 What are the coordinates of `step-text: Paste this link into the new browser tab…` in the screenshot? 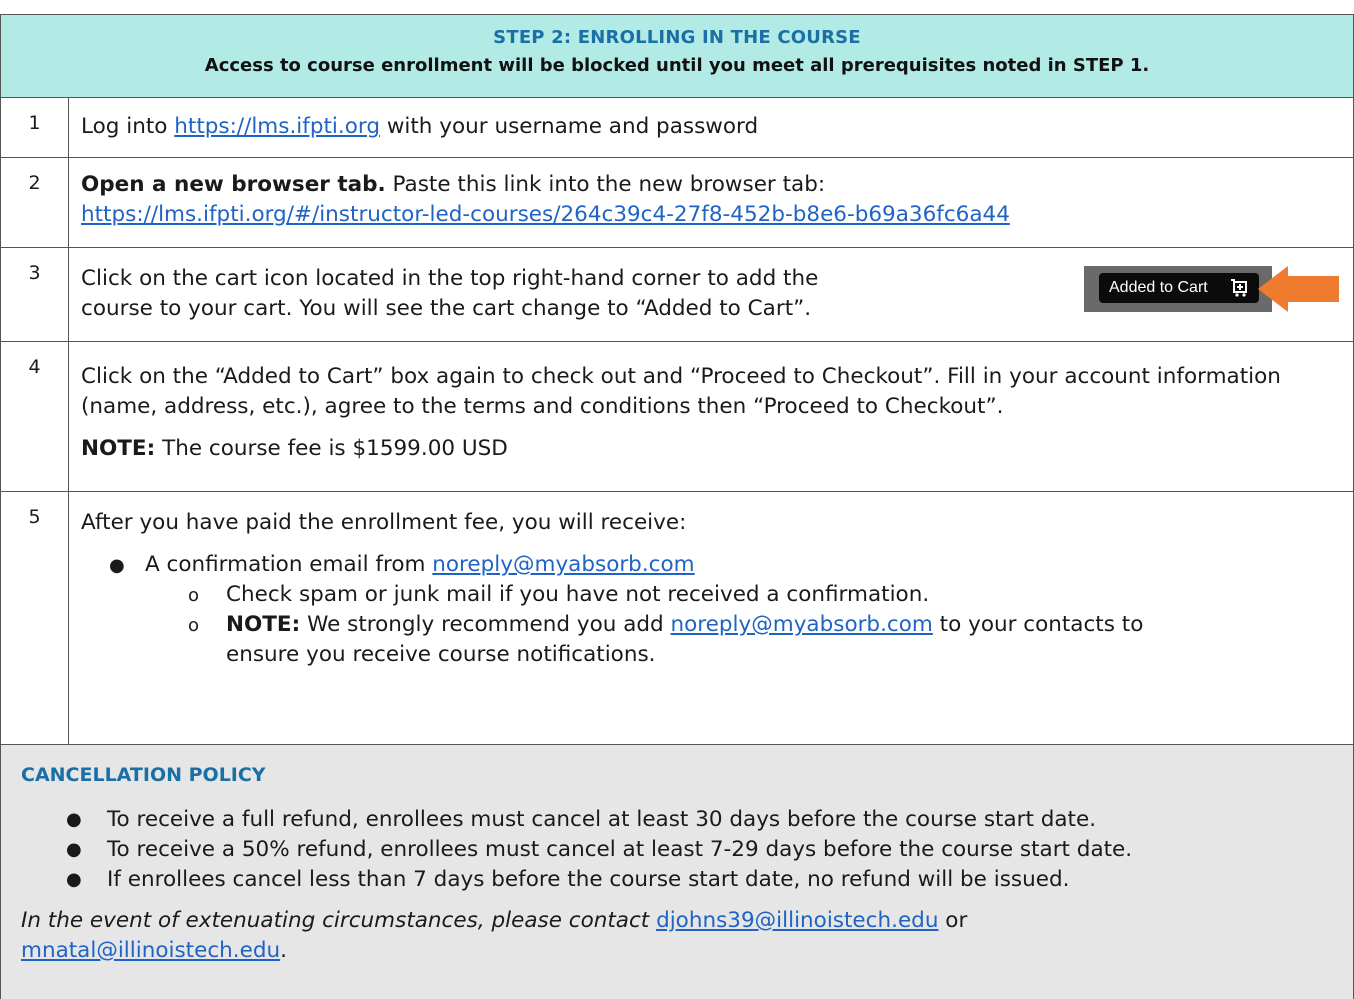 It's located at (605, 184).